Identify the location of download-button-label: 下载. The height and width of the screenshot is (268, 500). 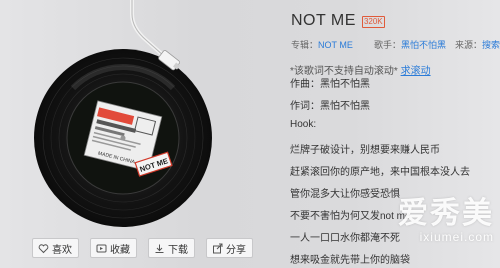
(178, 250).